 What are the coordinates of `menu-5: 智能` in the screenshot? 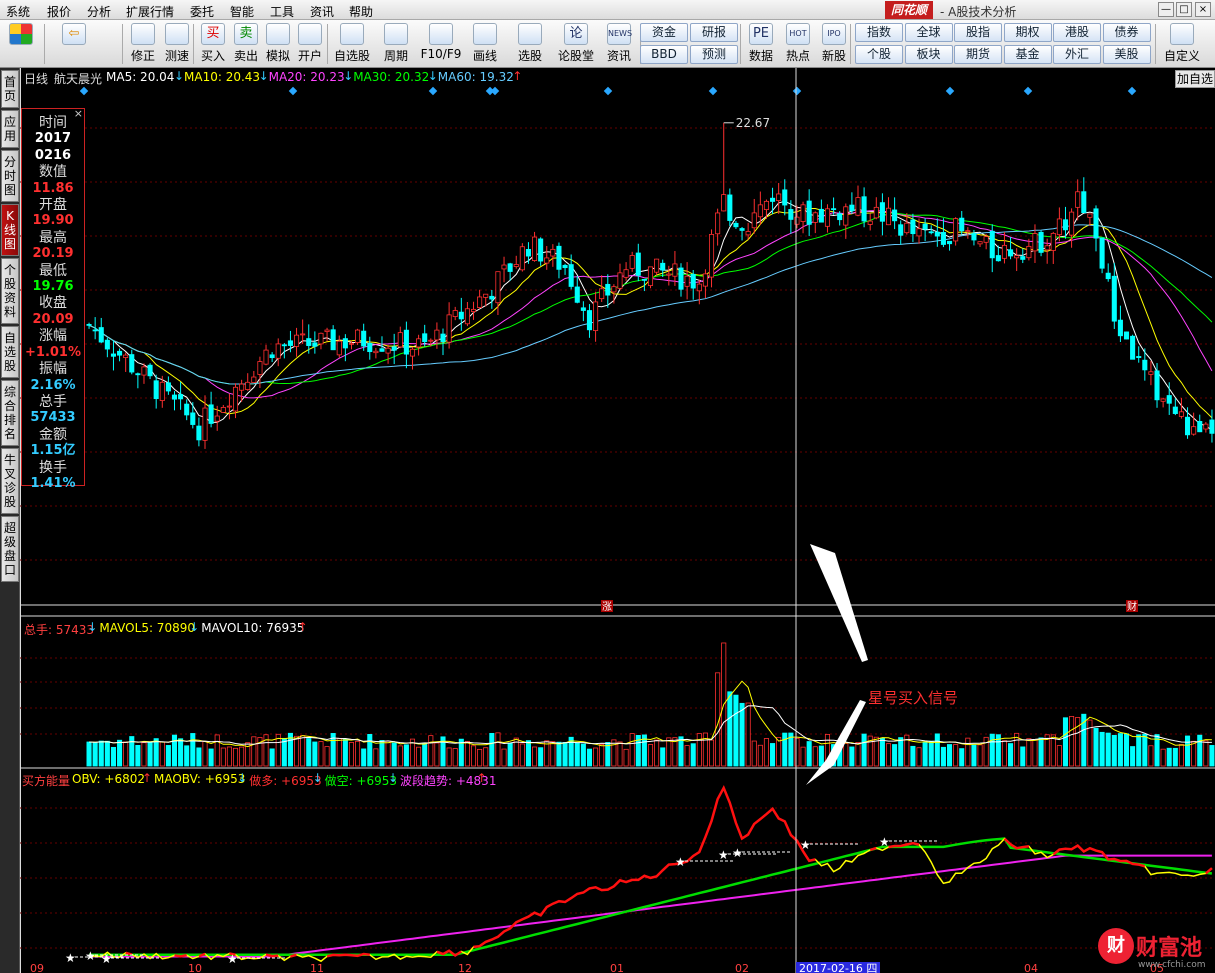 It's located at (242, 11).